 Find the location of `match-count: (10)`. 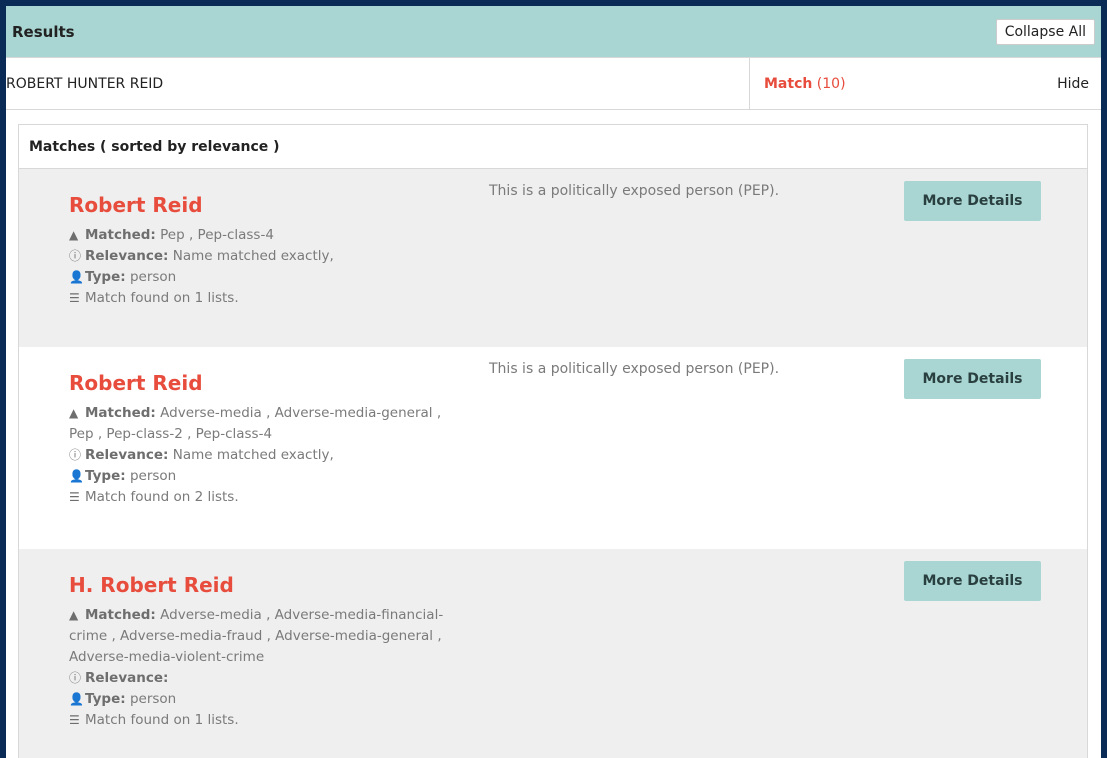

match-count: (10) is located at coordinates (831, 83).